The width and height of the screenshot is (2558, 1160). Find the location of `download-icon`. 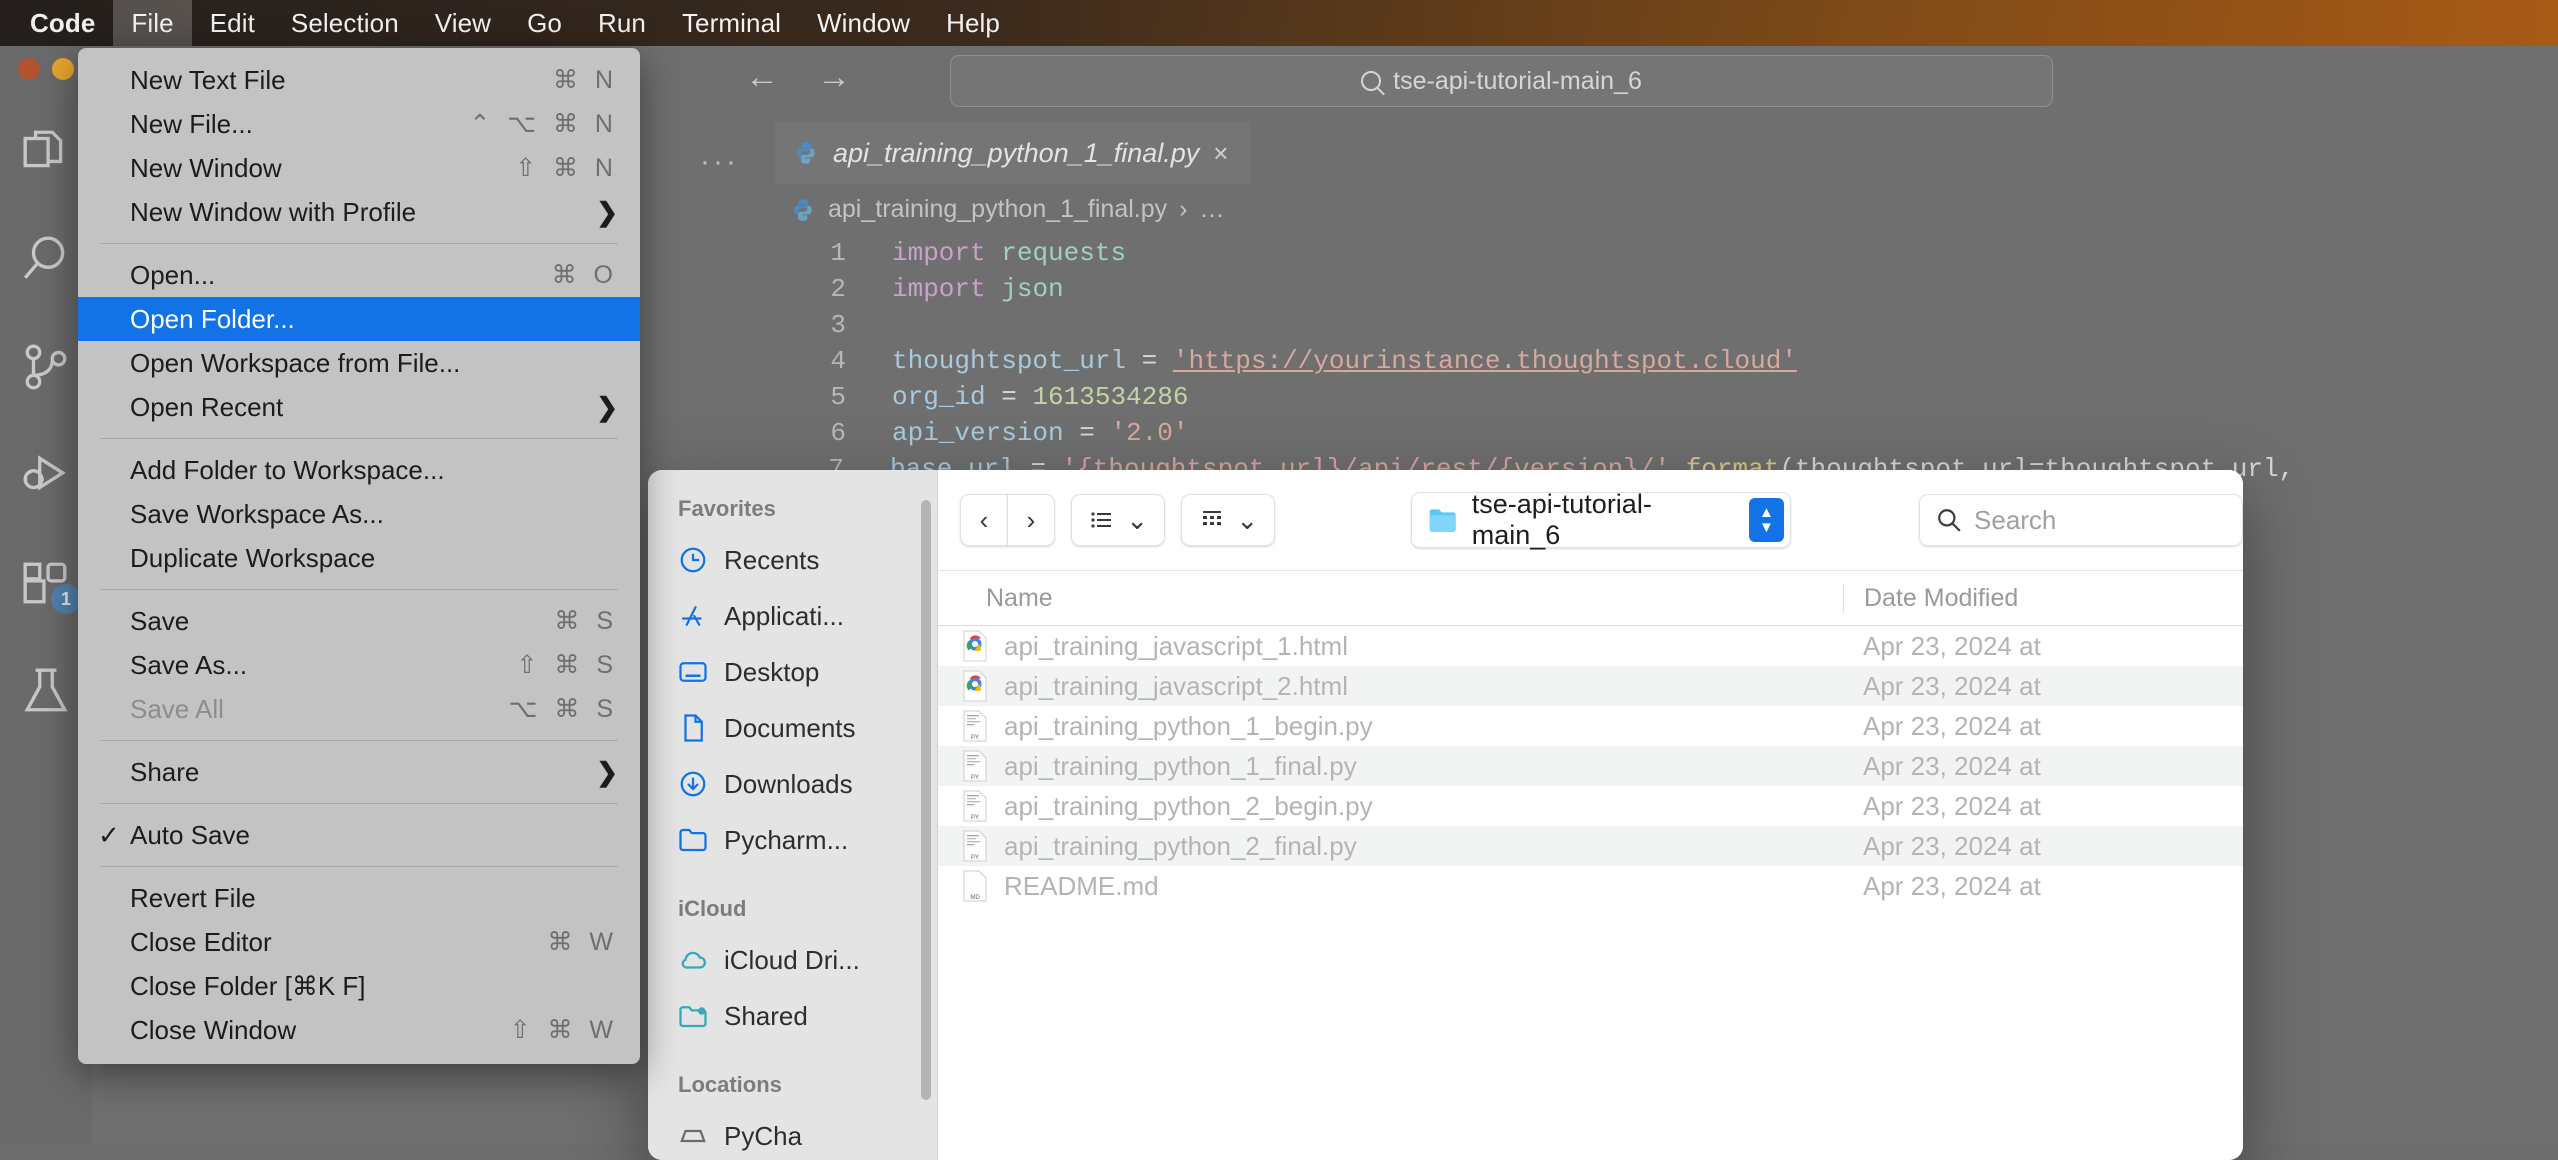

download-icon is located at coordinates (693, 784).